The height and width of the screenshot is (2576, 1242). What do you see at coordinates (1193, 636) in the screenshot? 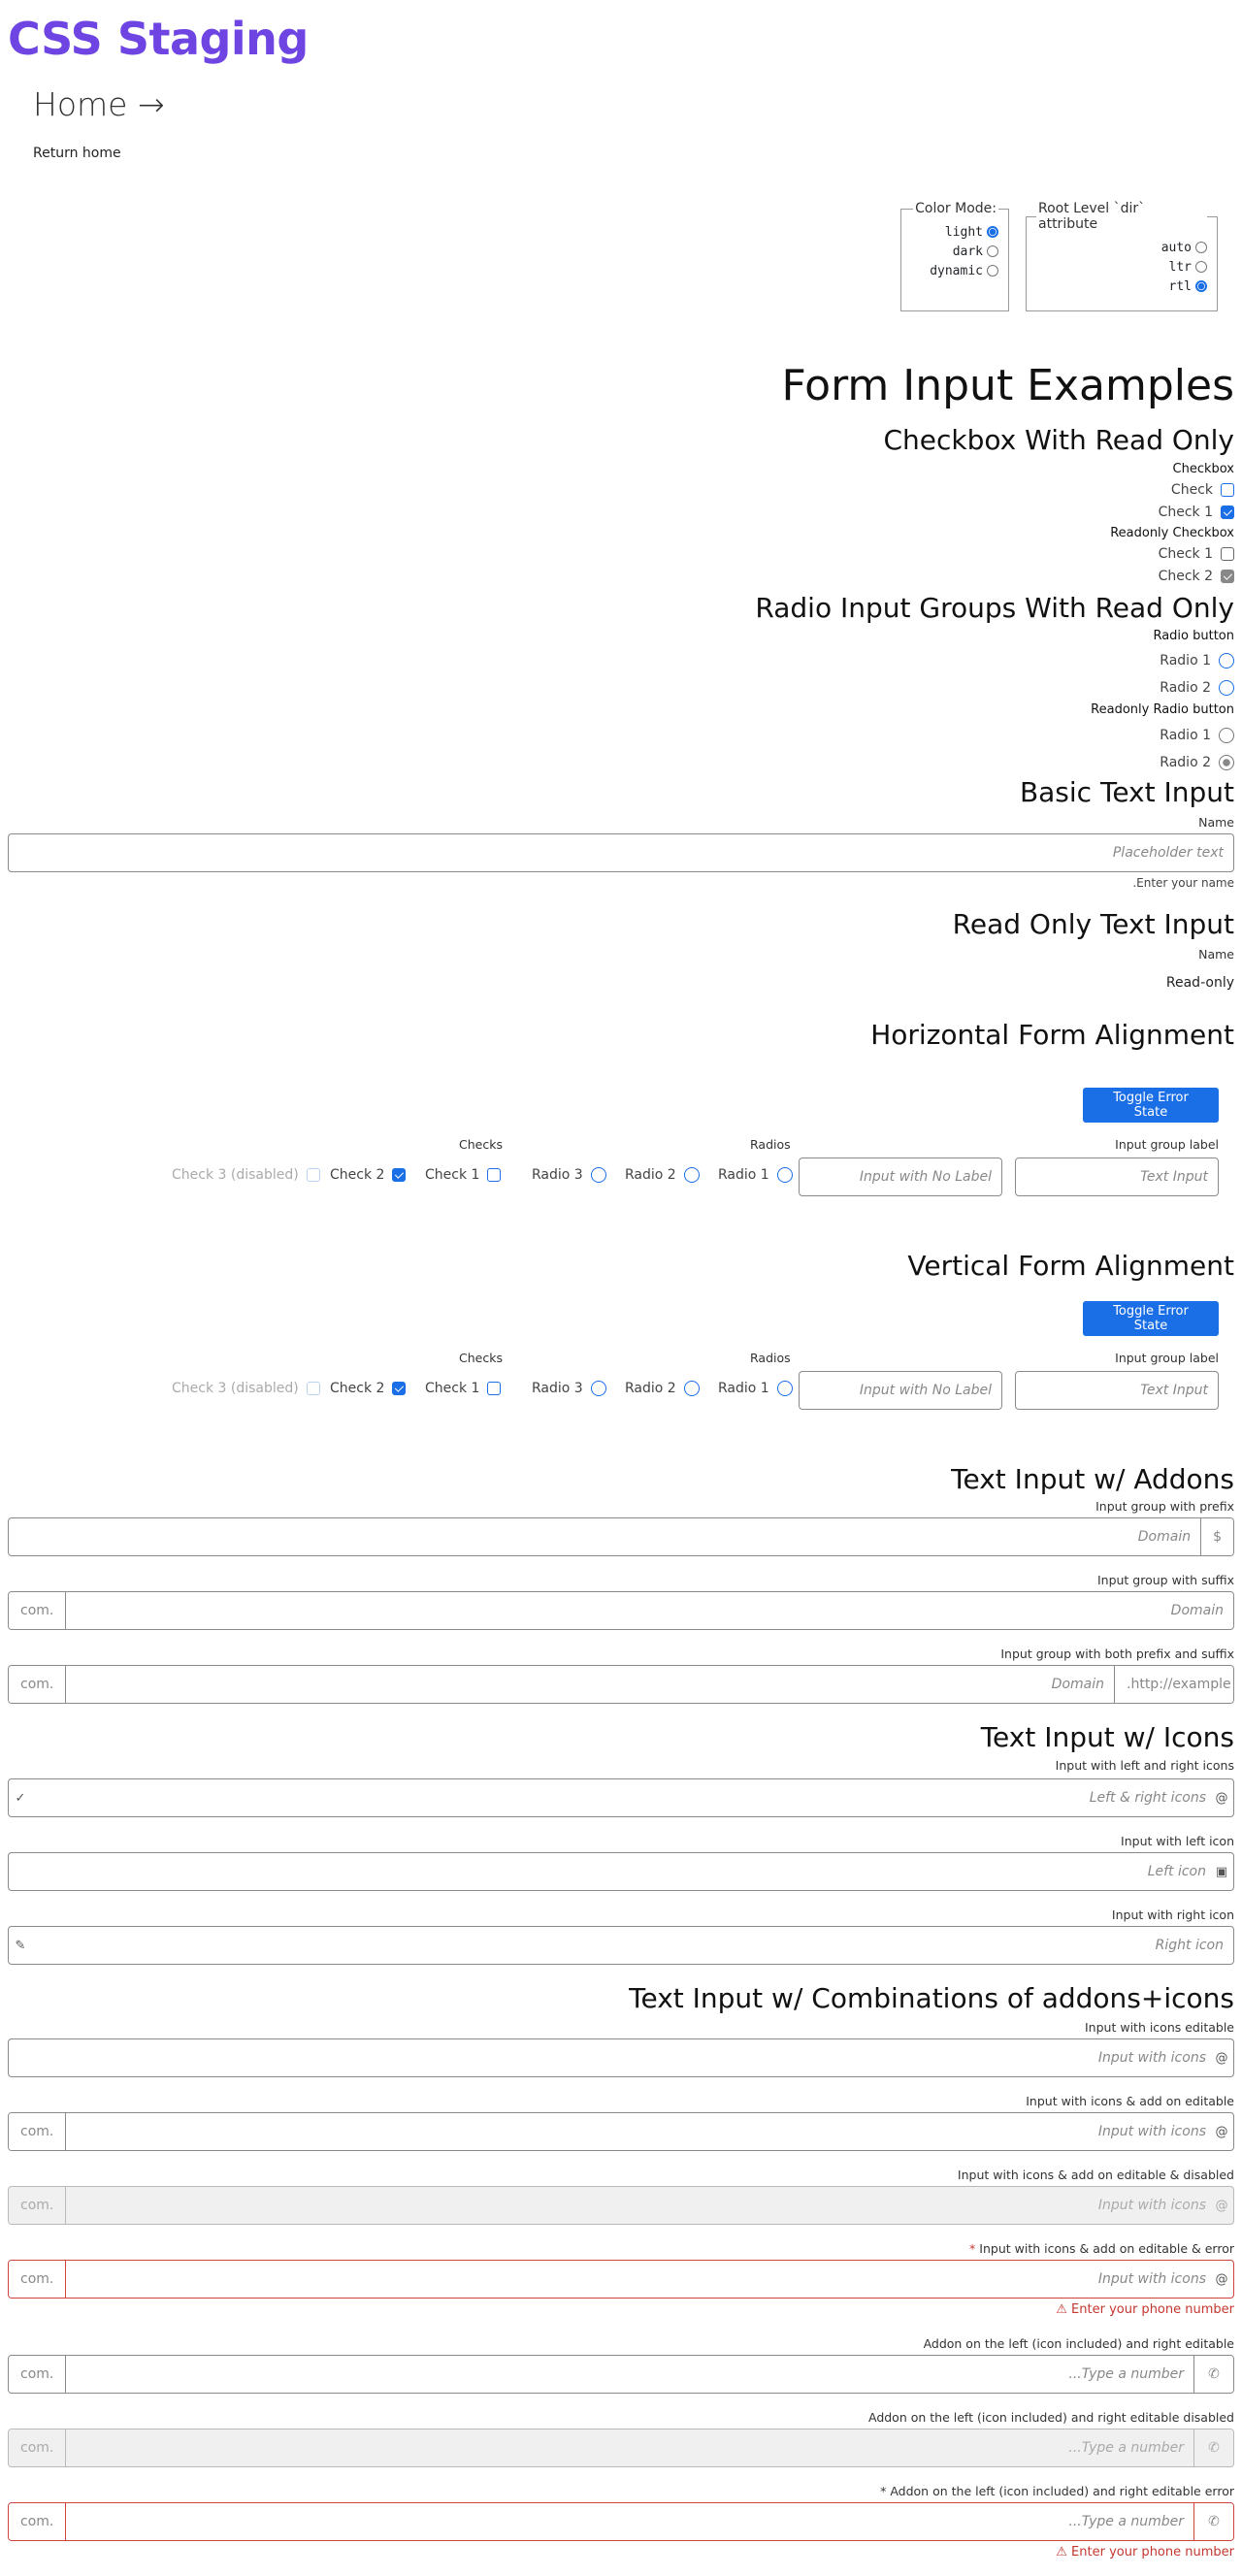
I see `radio-group-label: Radio button` at bounding box center [1193, 636].